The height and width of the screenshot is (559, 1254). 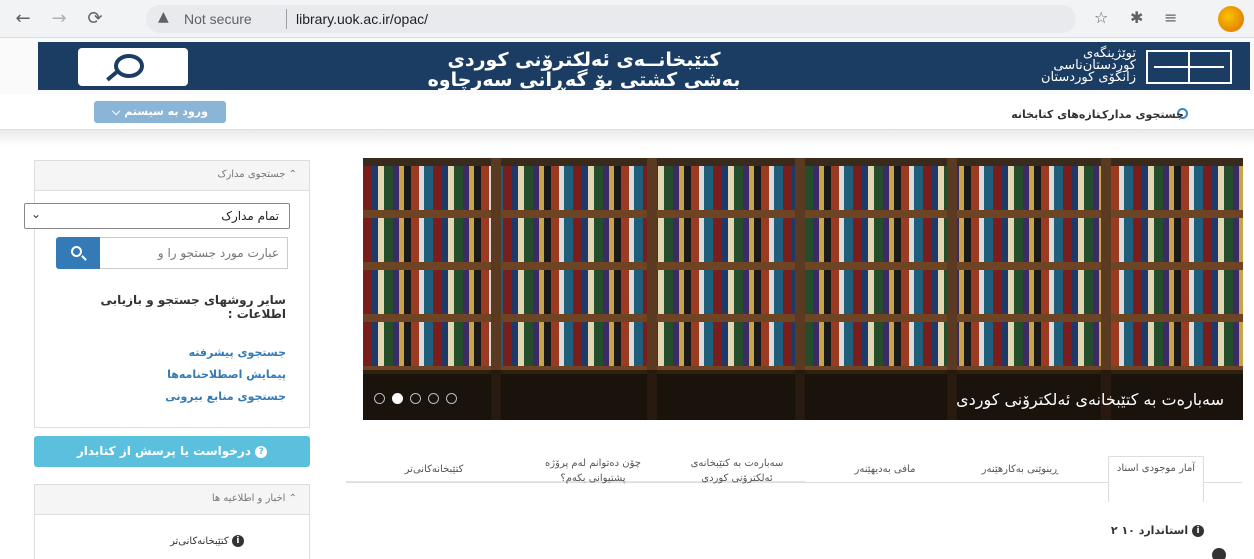 I want to click on tab-support-project: چۆن دەتوانم لەم پرۆژە پشتیوانی بكەم؟, so click(x=593, y=471).